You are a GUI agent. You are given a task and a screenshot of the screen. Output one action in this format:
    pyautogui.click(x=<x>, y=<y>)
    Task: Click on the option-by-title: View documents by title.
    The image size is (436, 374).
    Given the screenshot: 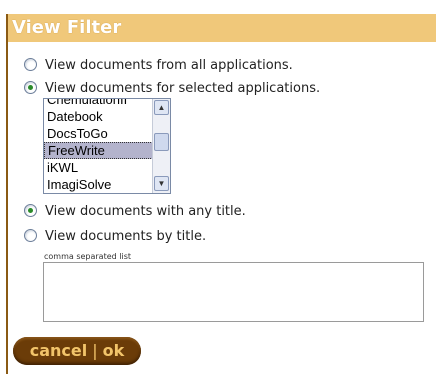 What is the action you would take?
    pyautogui.click(x=115, y=237)
    